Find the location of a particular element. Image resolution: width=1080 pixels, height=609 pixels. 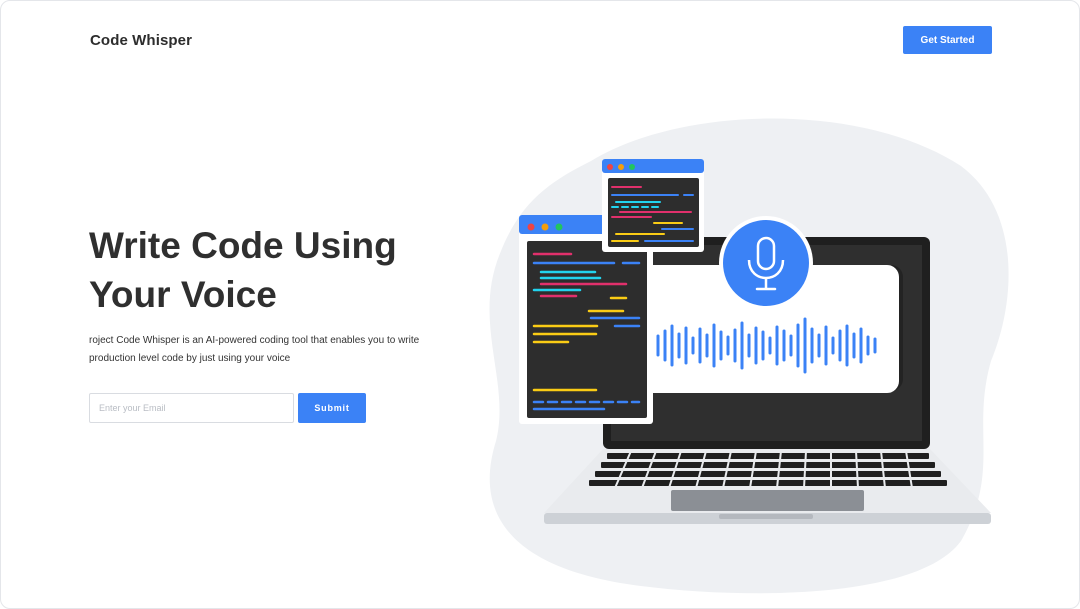

microphone-icon is located at coordinates (766, 263).